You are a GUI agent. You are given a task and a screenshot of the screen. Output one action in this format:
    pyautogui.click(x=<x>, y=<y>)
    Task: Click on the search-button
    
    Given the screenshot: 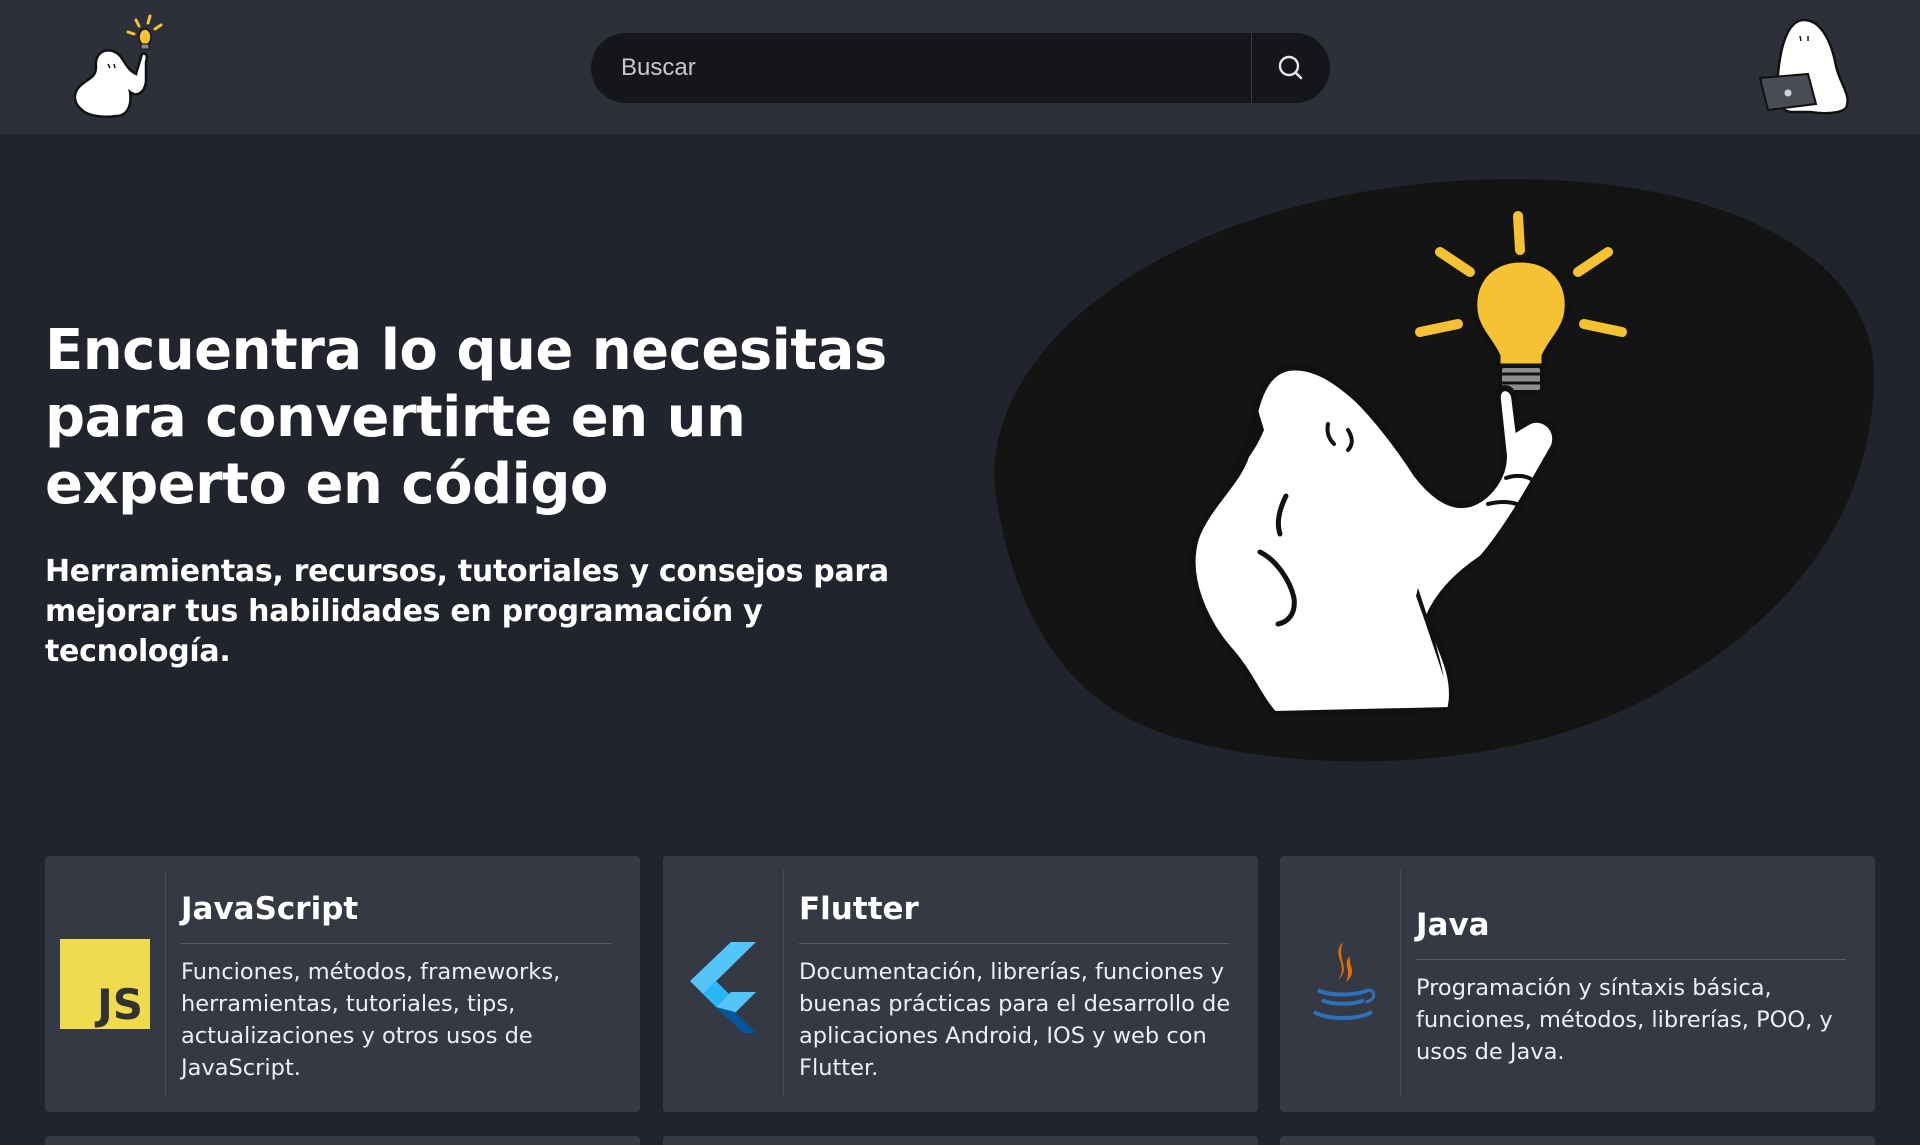 What is the action you would take?
    pyautogui.click(x=1291, y=68)
    